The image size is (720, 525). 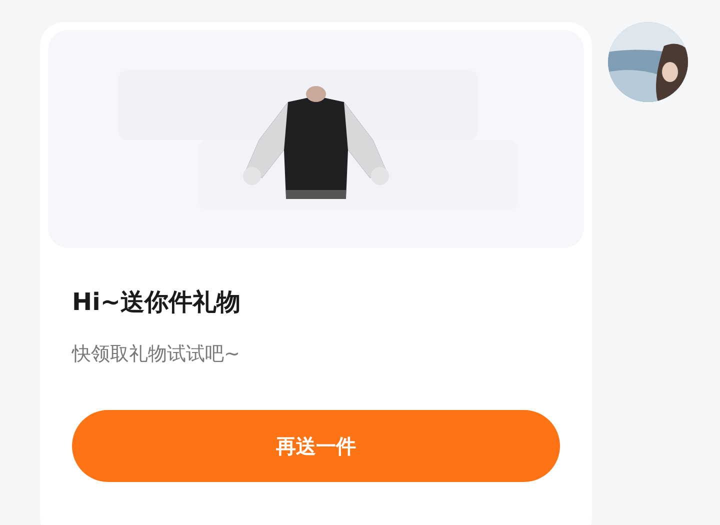 What do you see at coordinates (157, 302) in the screenshot?
I see `card-title: Hi~送你件礼物` at bounding box center [157, 302].